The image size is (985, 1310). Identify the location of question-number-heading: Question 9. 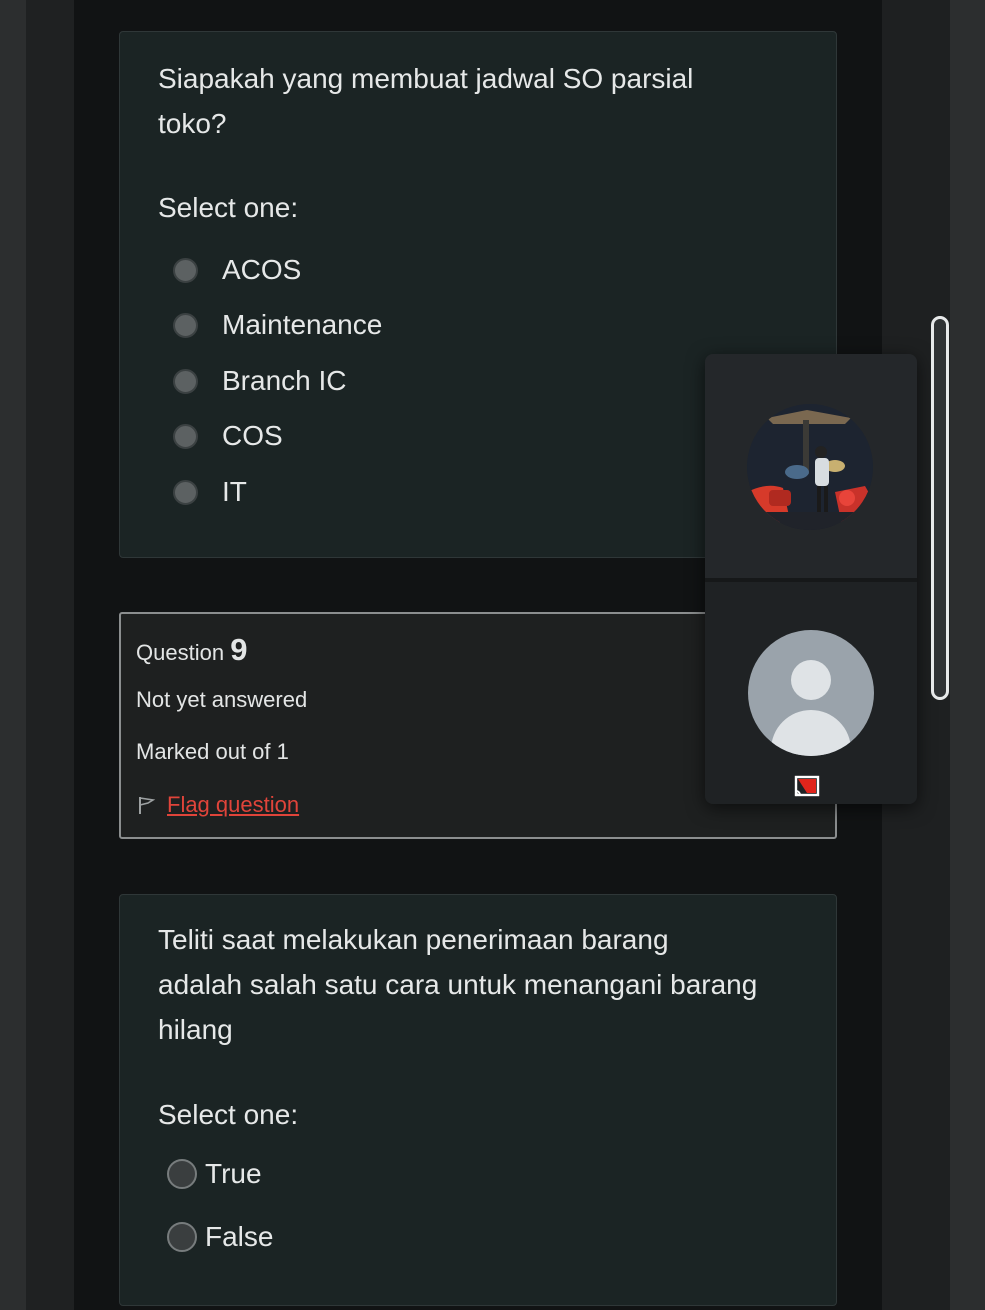
(191, 650).